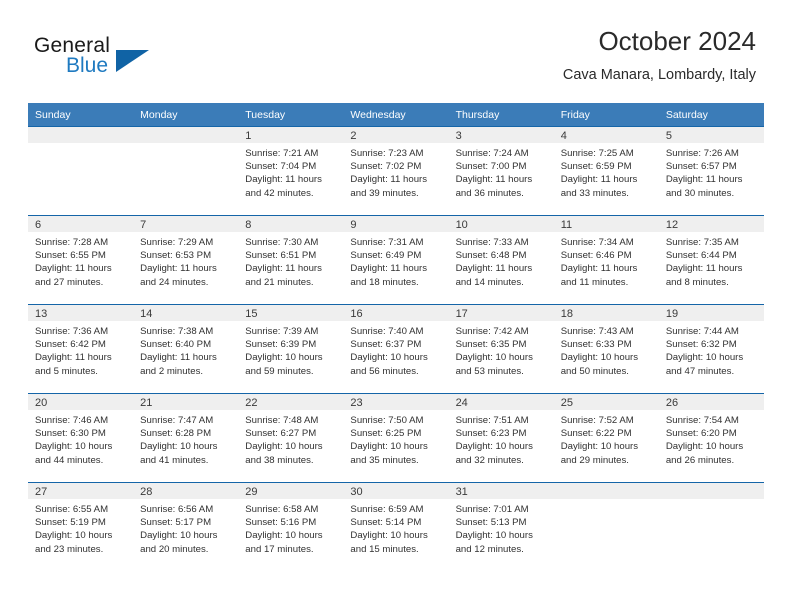 The height and width of the screenshot is (612, 792). I want to click on daylight-duration-line2: and 2 minutes., so click(172, 371).